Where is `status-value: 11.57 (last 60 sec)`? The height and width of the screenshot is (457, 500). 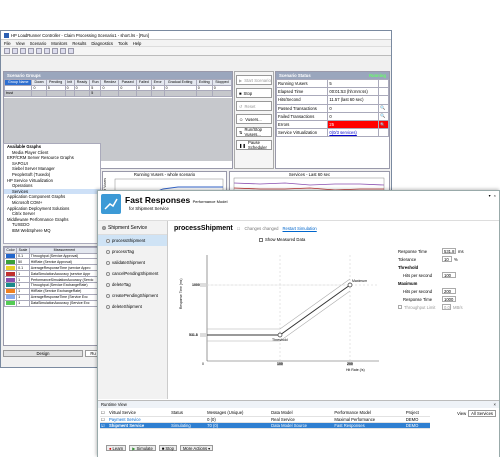
status-value: 11.57 (last 60 sec) is located at coordinates (353, 100).